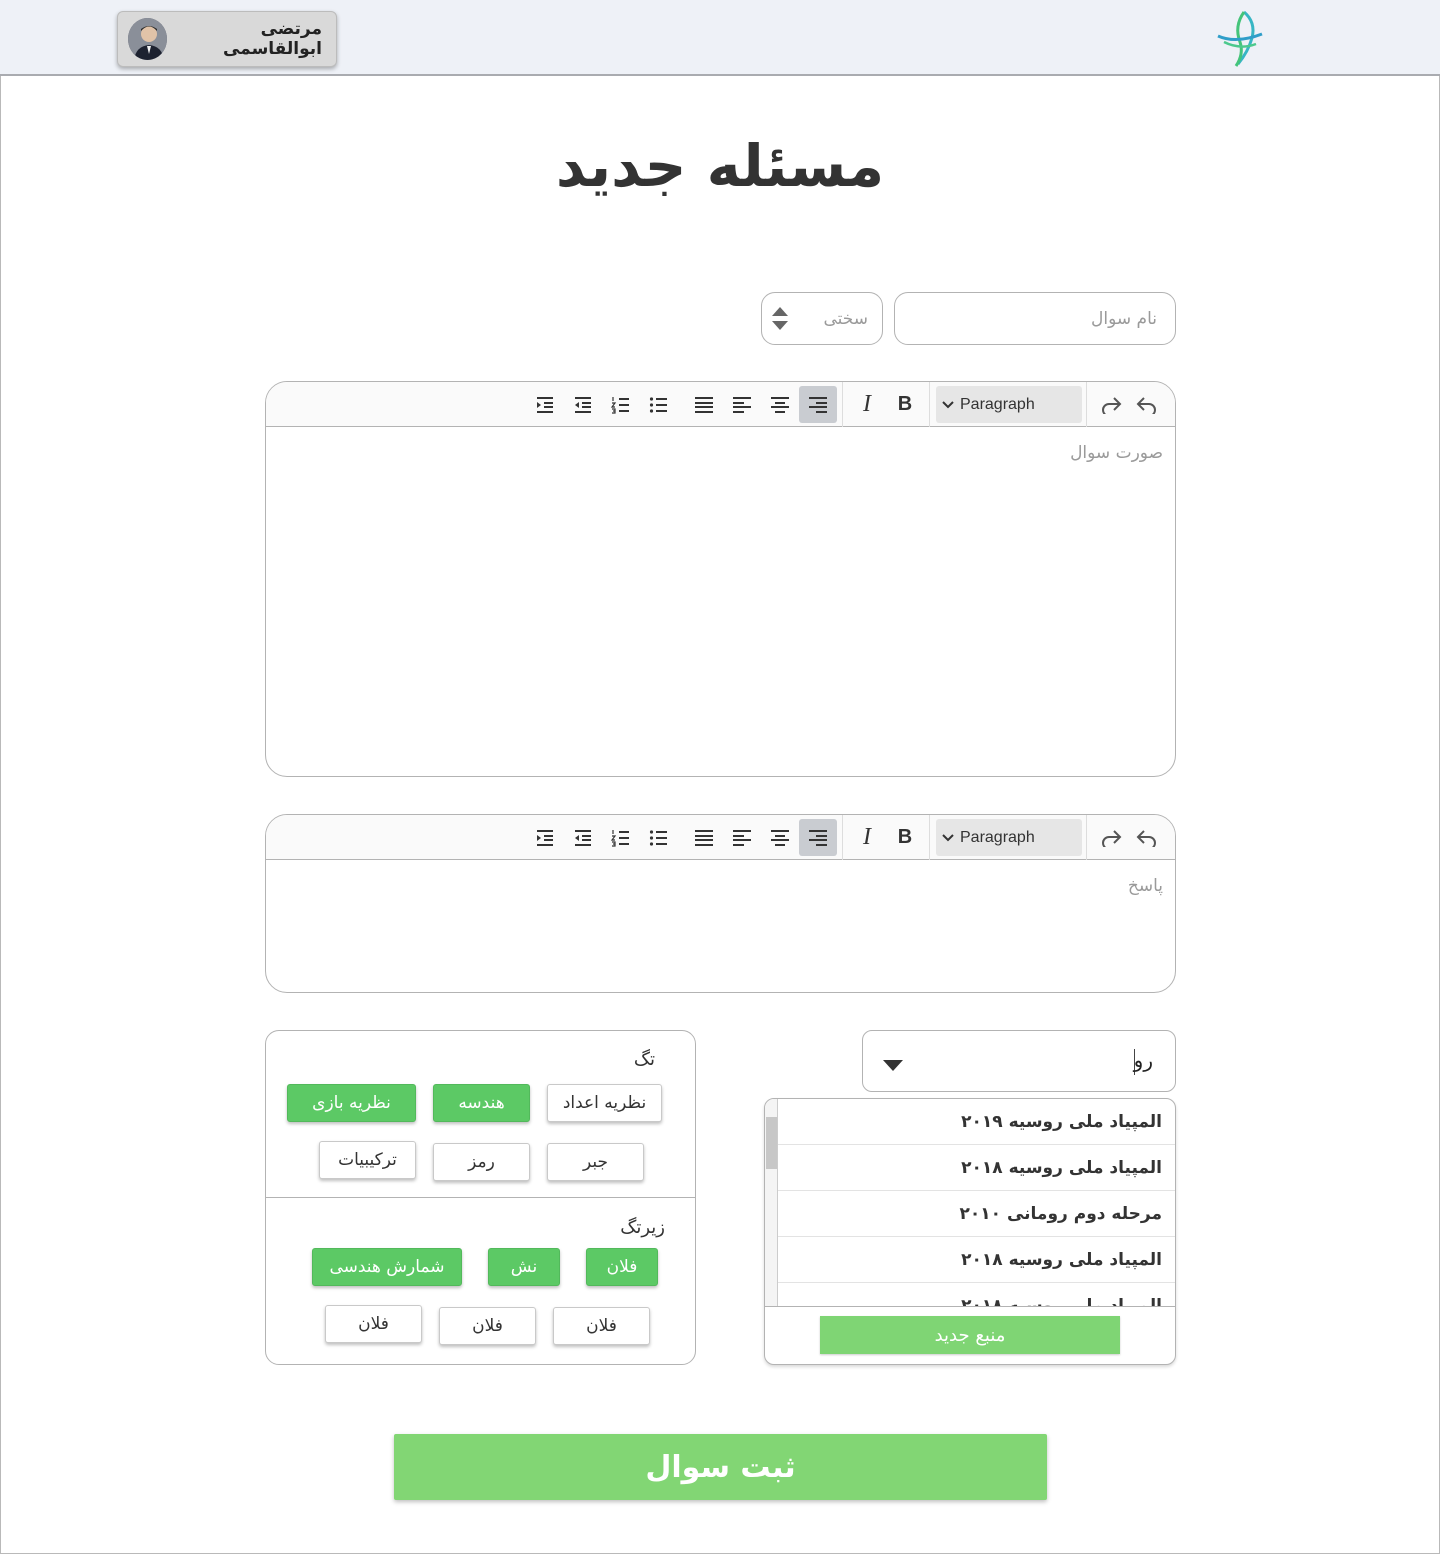 The width and height of the screenshot is (1440, 1554). What do you see at coordinates (970, 1335) in the screenshot?
I see `new-source-button: منبع جدید` at bounding box center [970, 1335].